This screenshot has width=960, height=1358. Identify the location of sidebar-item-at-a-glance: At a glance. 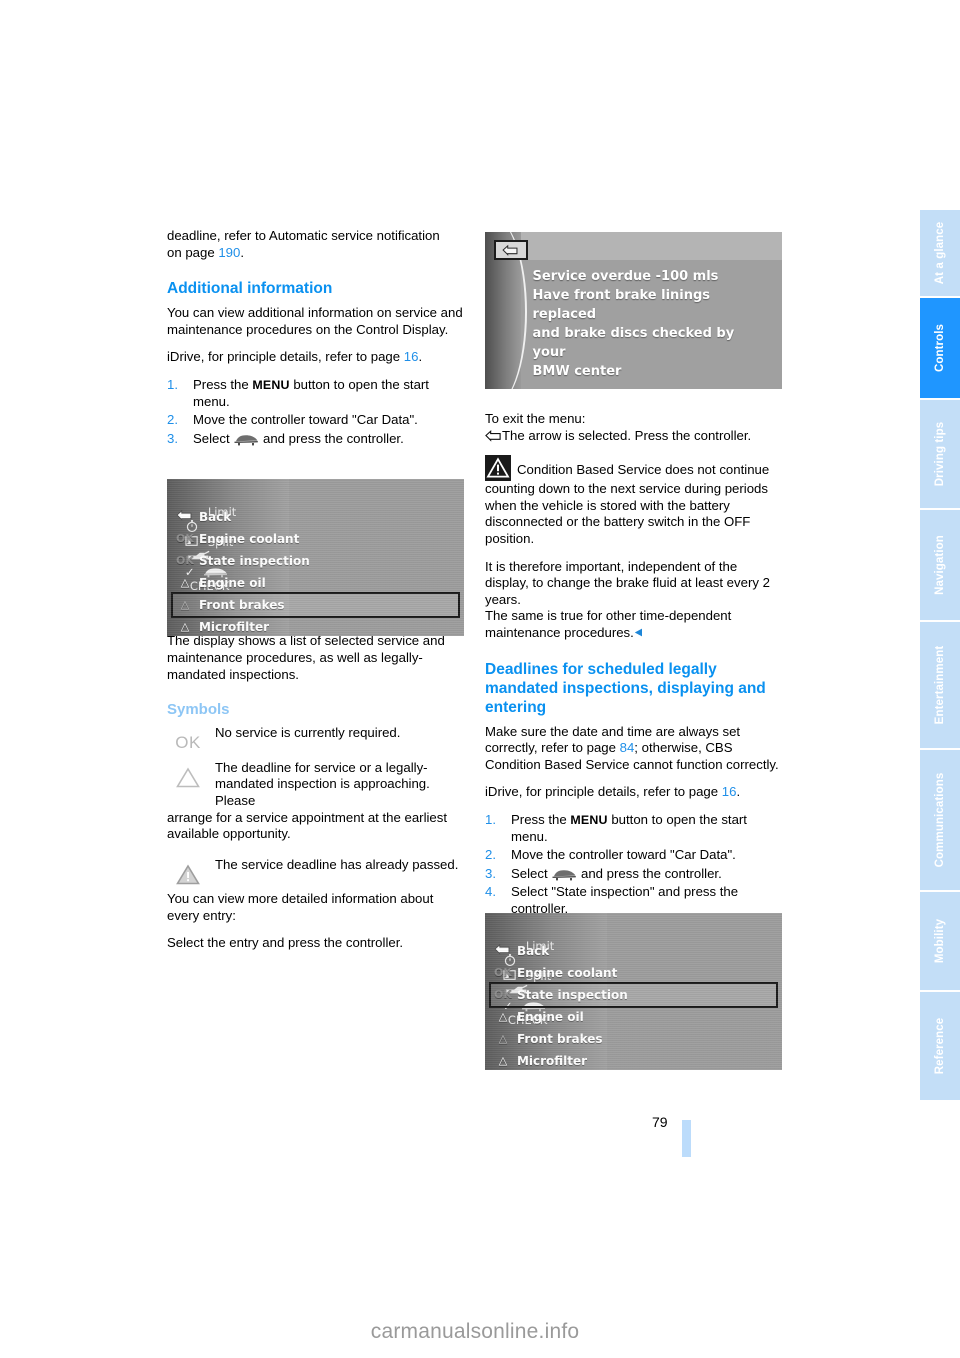
(940, 254).